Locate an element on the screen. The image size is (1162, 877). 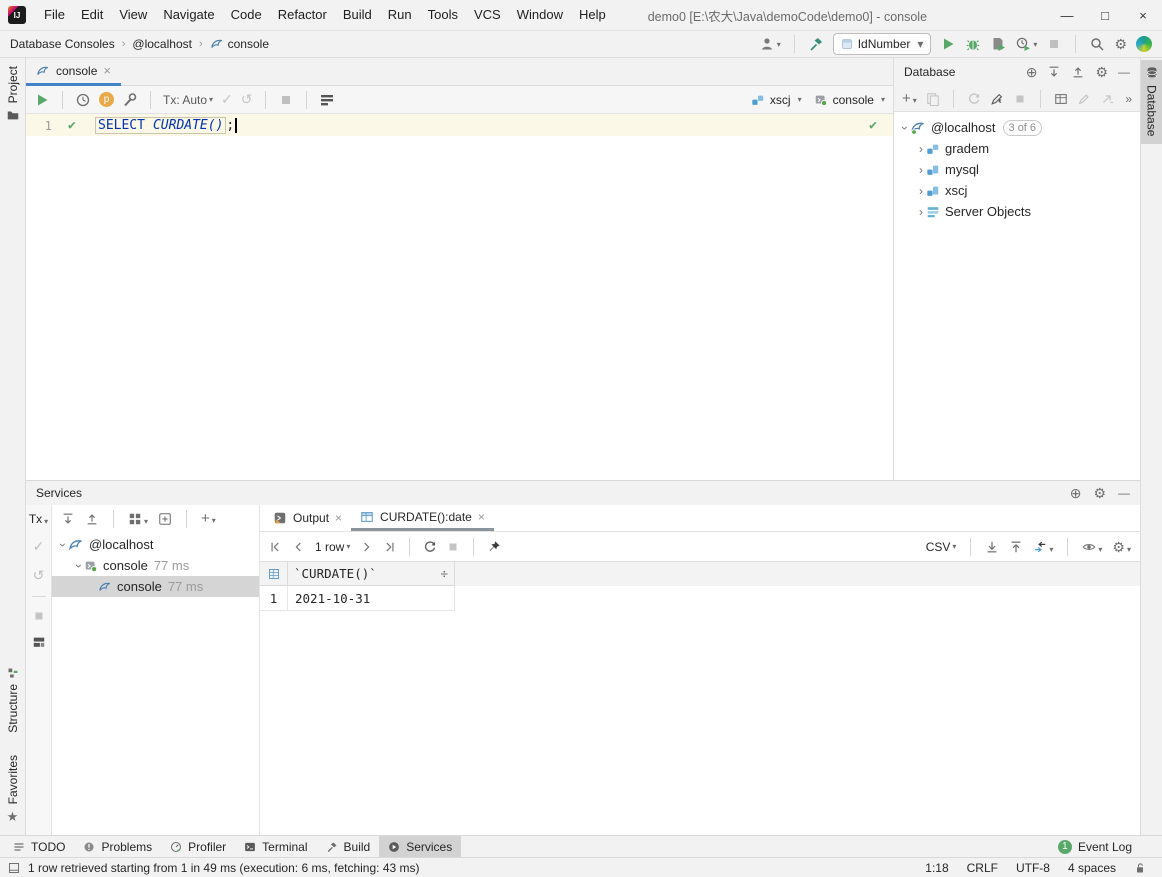
view-options-icon is located at coordinates (165, 519).